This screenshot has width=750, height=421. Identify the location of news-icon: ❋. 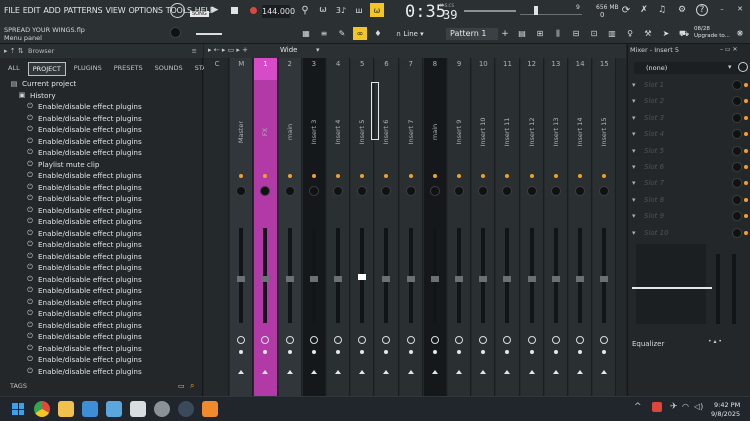
(740, 33).